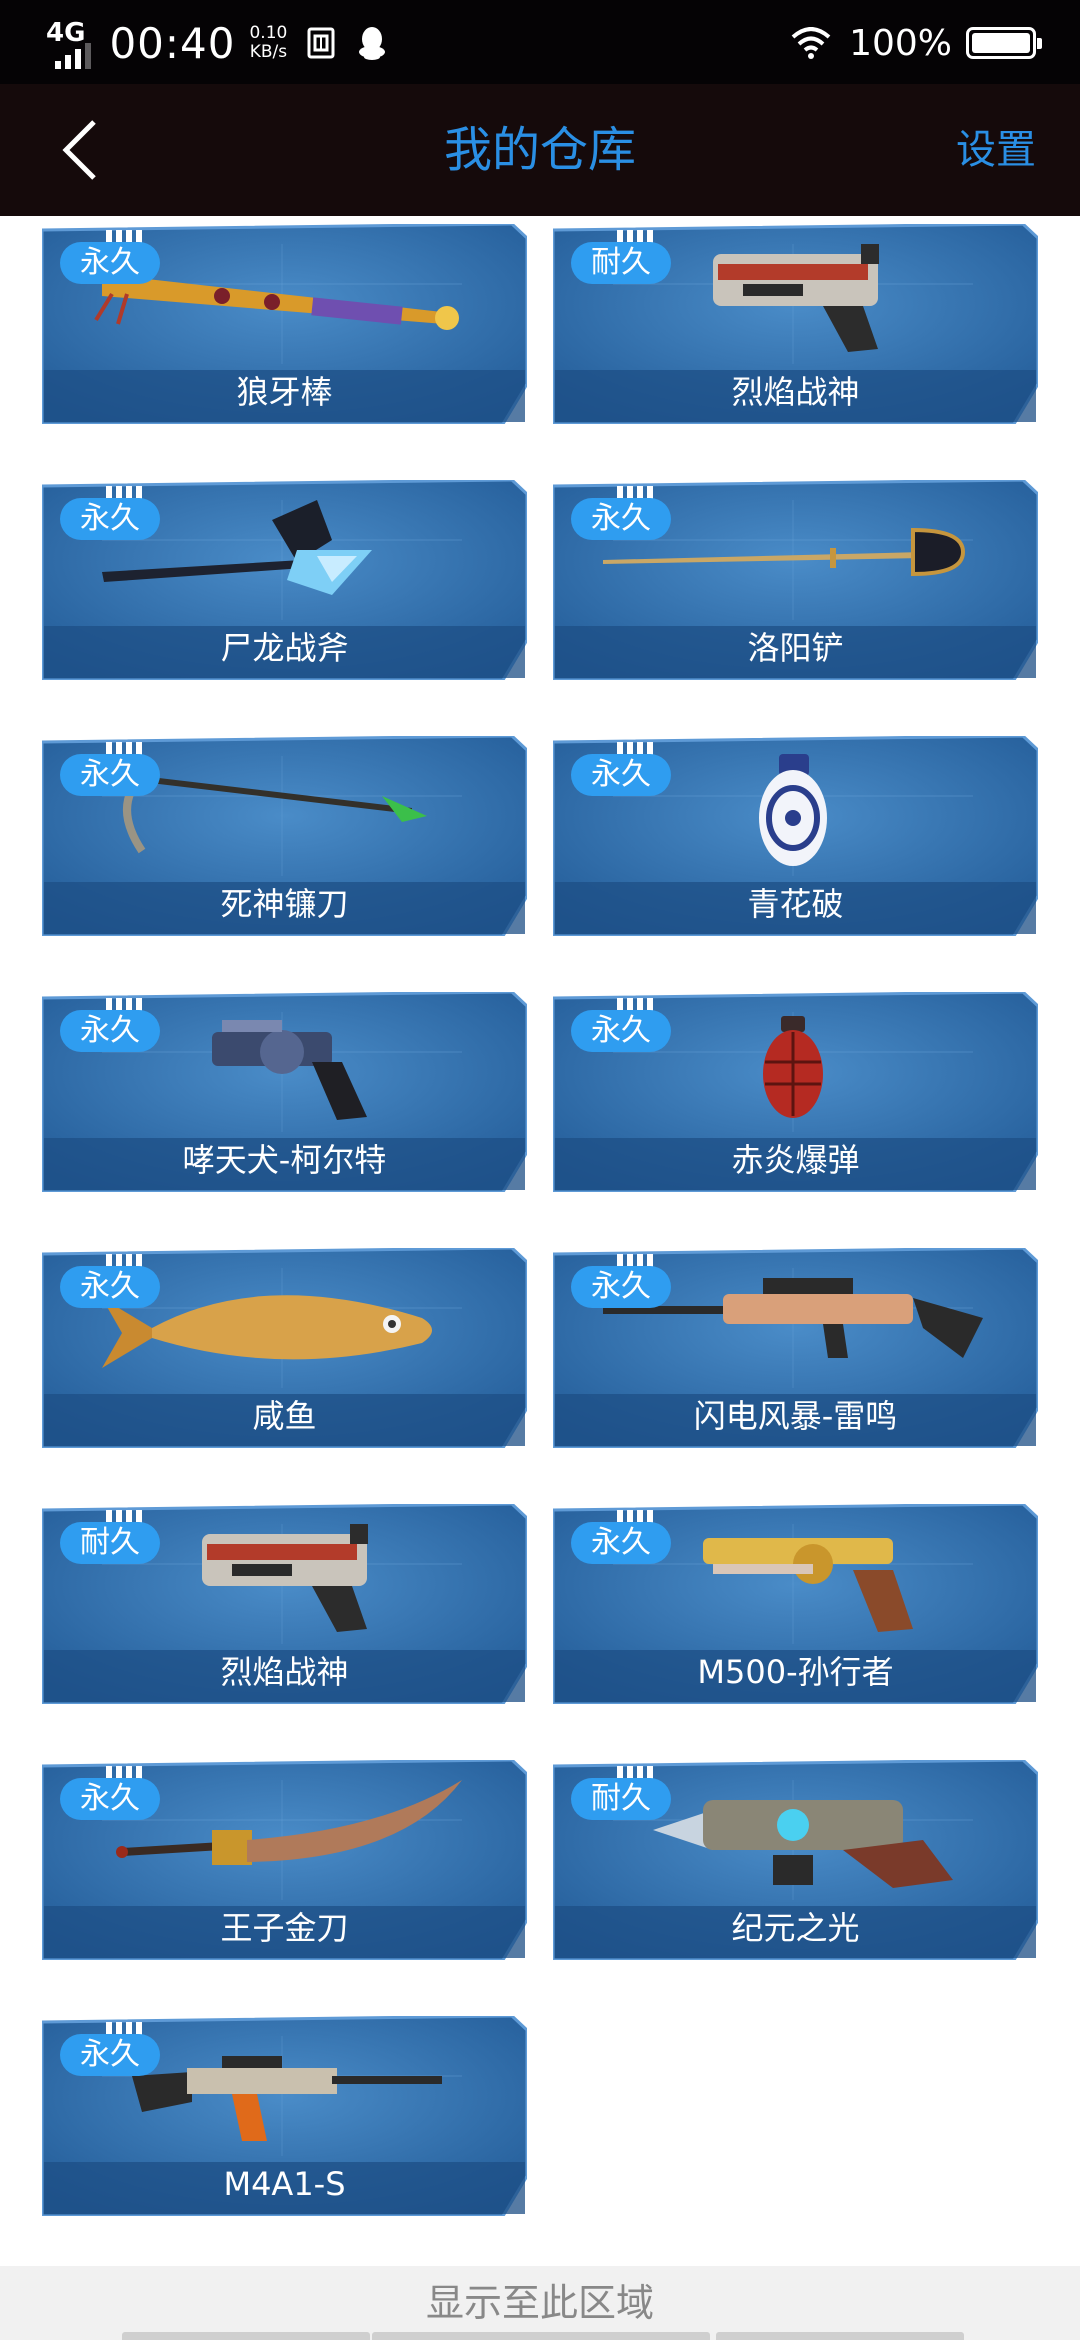 This screenshot has width=1080, height=2340. I want to click on weapon-card: 永久 王子金刀, so click(284, 1860).